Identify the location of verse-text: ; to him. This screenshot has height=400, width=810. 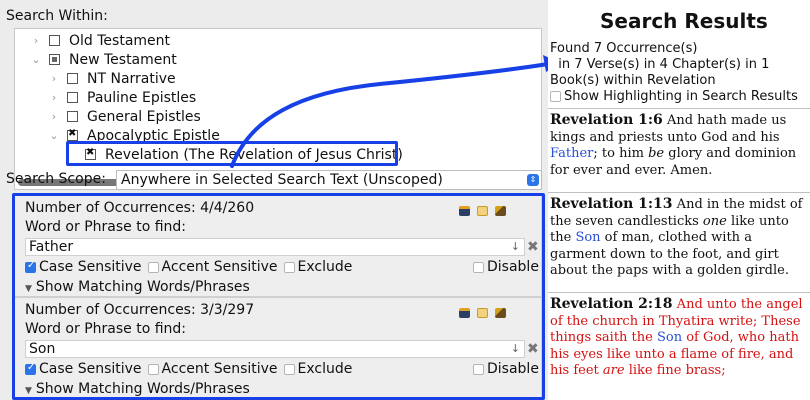
(621, 153).